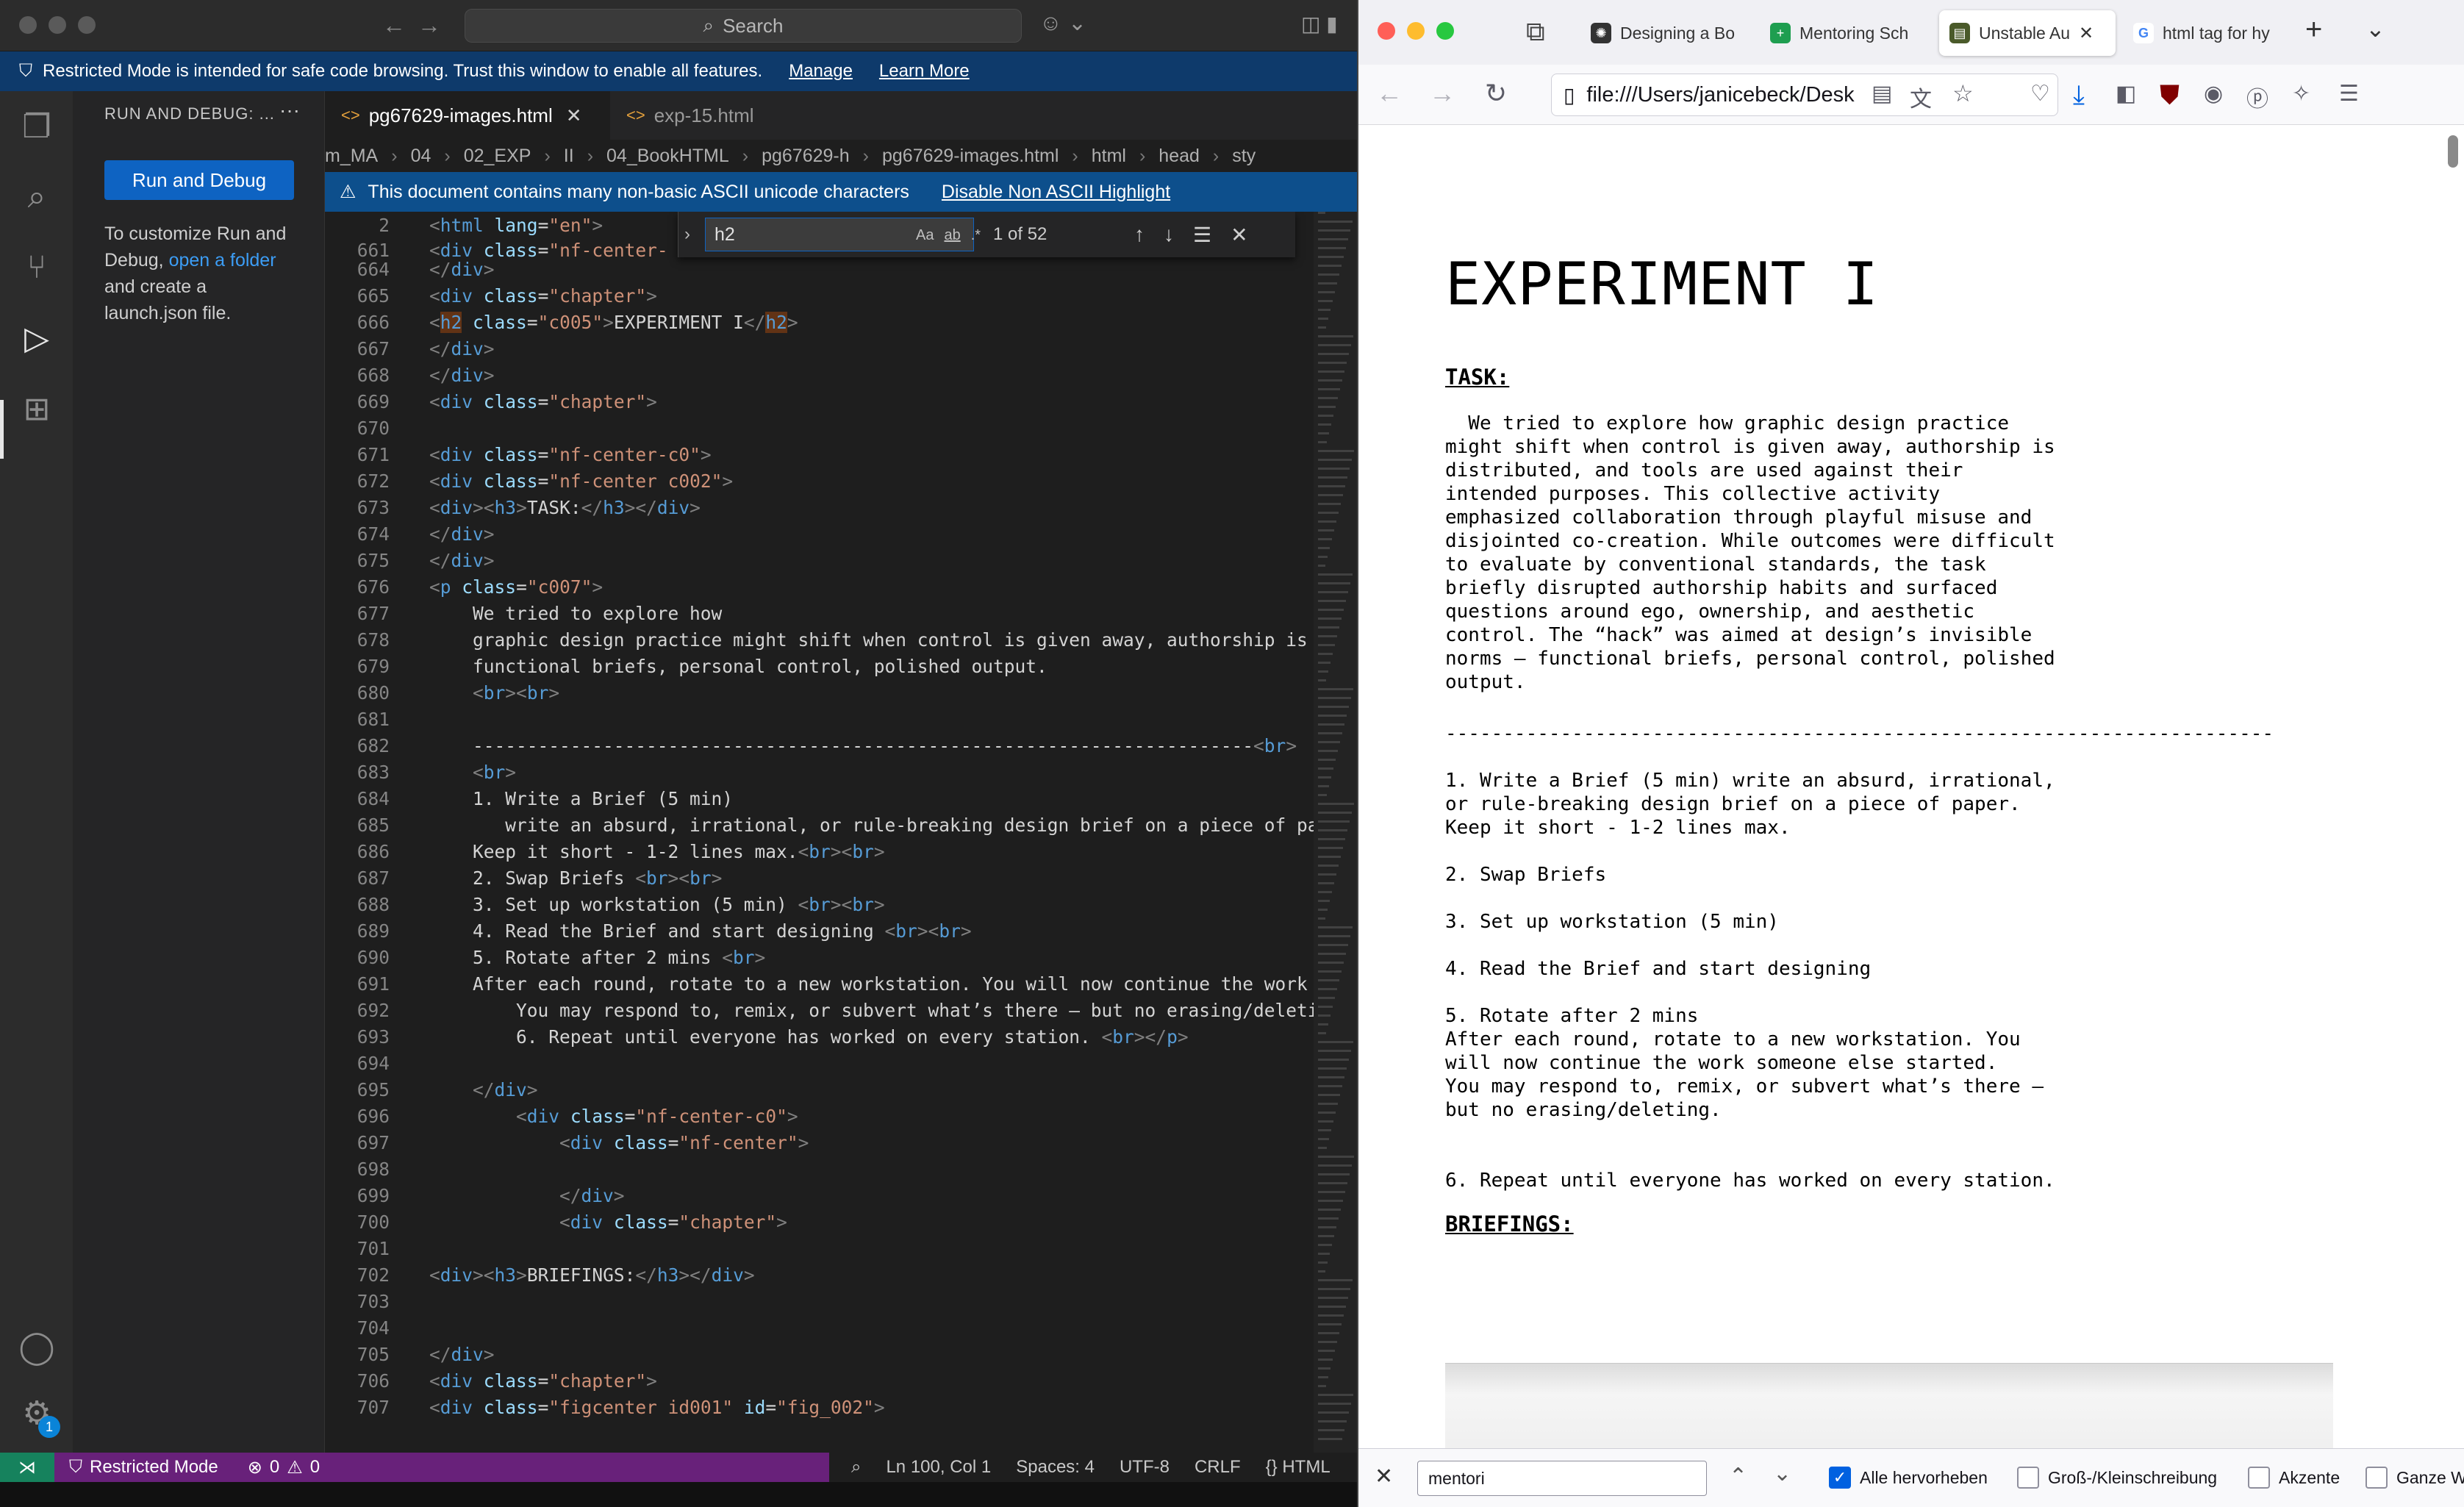  Describe the element at coordinates (976, 235) in the screenshot. I see `regex-icon: .*` at that location.